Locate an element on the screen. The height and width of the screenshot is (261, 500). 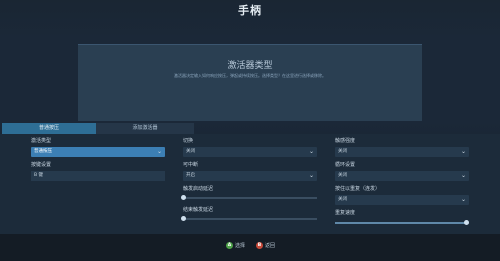
fire-end-delay-label: 结束触发延迟 is located at coordinates (198, 210).